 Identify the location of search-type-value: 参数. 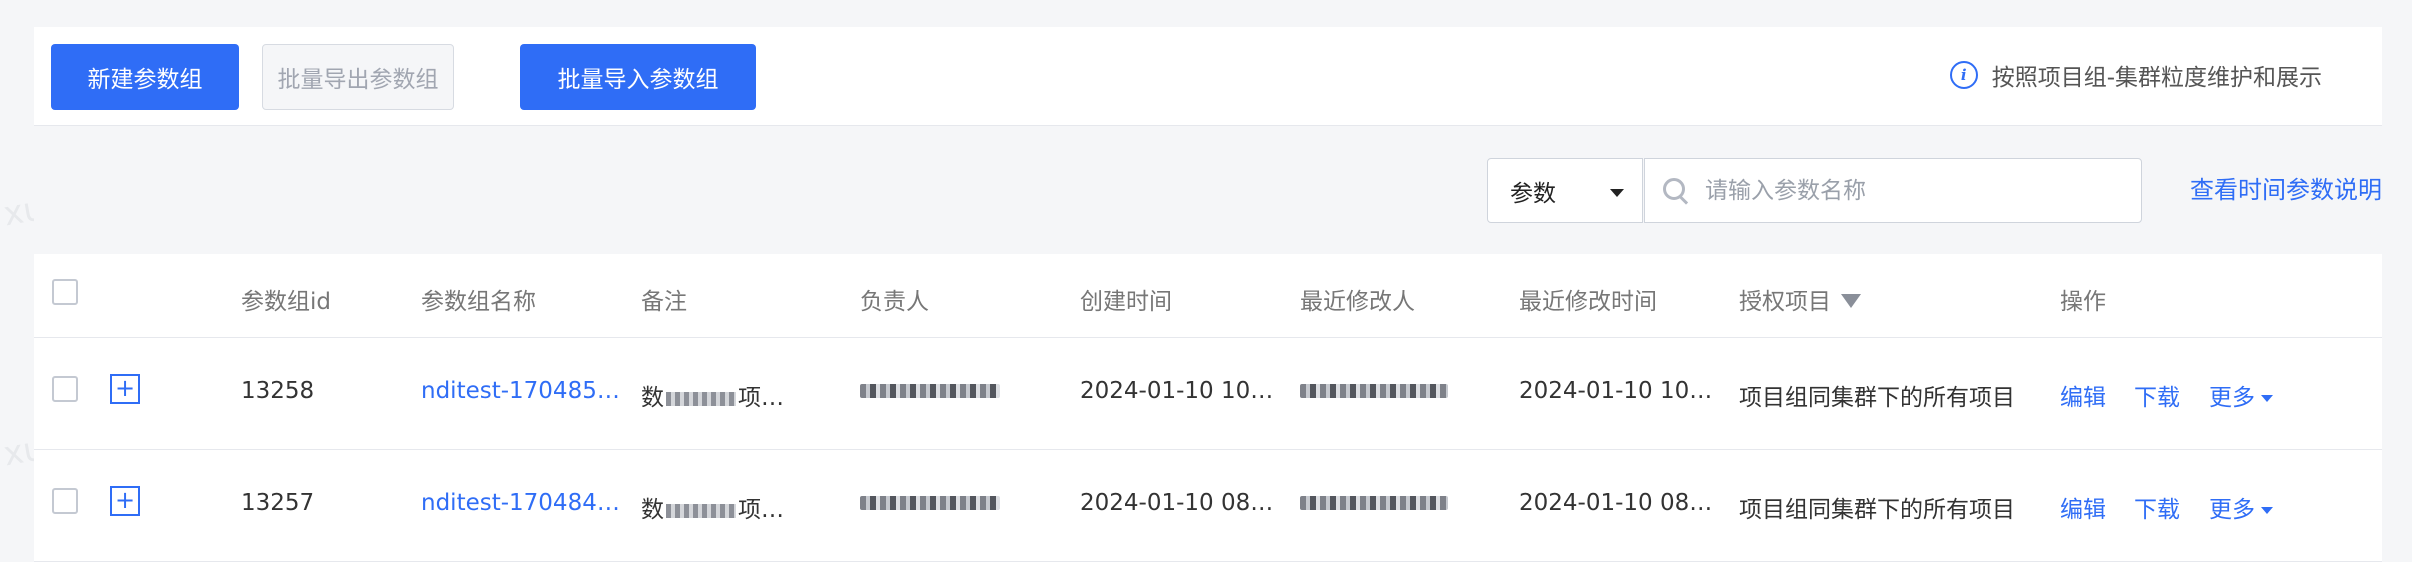
(1533, 193).